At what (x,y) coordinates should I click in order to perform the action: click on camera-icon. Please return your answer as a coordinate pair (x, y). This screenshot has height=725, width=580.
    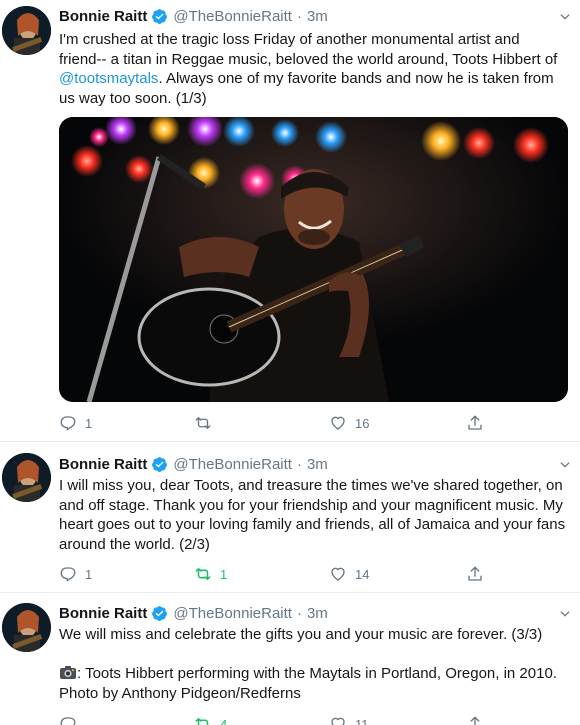
    Looking at the image, I should click on (68, 672).